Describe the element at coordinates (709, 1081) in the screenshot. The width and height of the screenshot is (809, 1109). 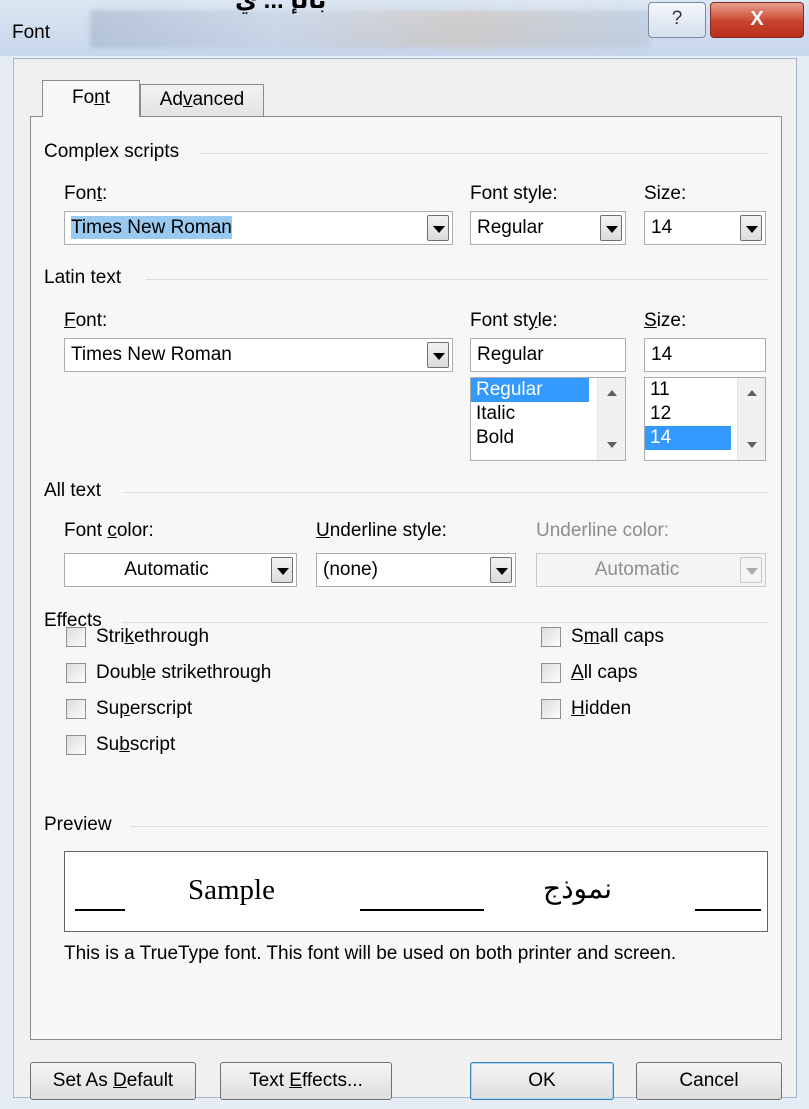
I see `cancel-button: Cancel` at that location.